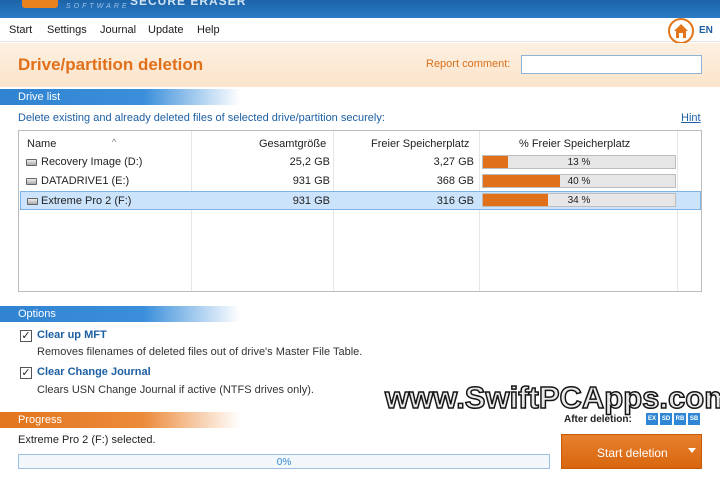 This screenshot has width=720, height=480. What do you see at coordinates (26, 336) in the screenshot?
I see `clear-mft-checkbox: ✓` at bounding box center [26, 336].